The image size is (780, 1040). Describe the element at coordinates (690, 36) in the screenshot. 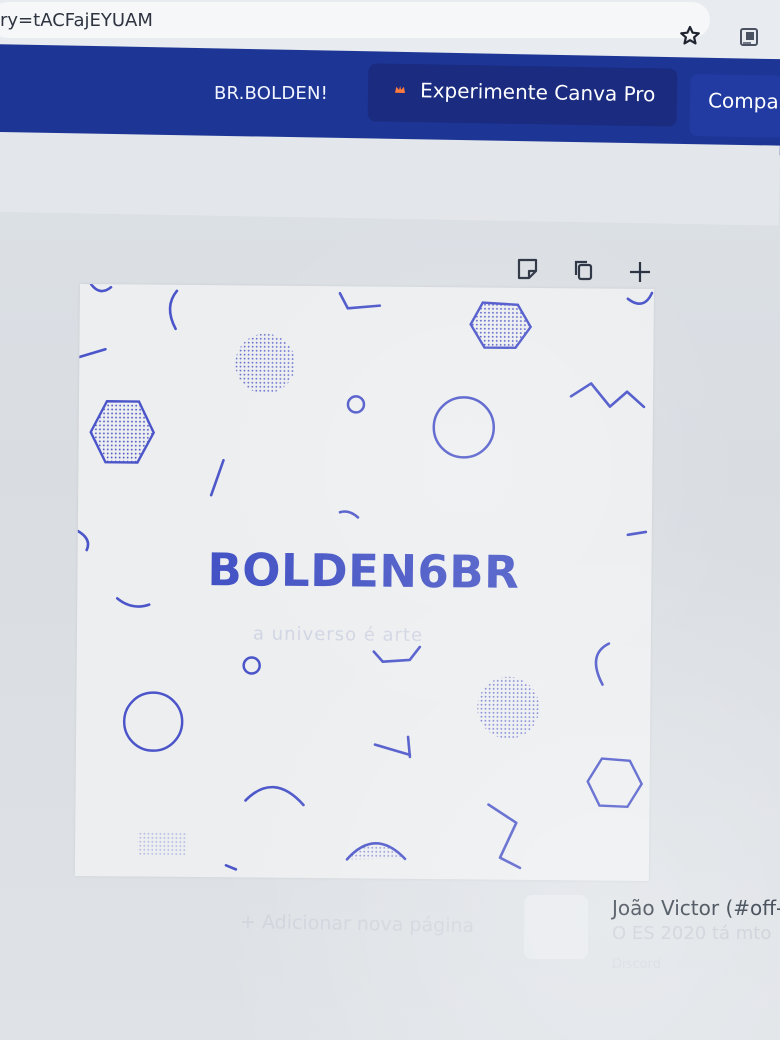

I see `star-icon` at that location.